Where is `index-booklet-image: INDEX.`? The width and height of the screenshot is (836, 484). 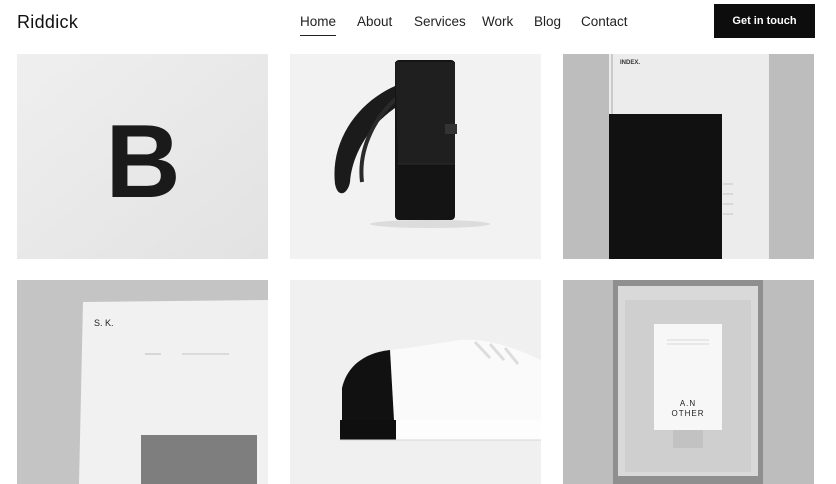
index-booklet-image: INDEX. is located at coordinates (688, 156).